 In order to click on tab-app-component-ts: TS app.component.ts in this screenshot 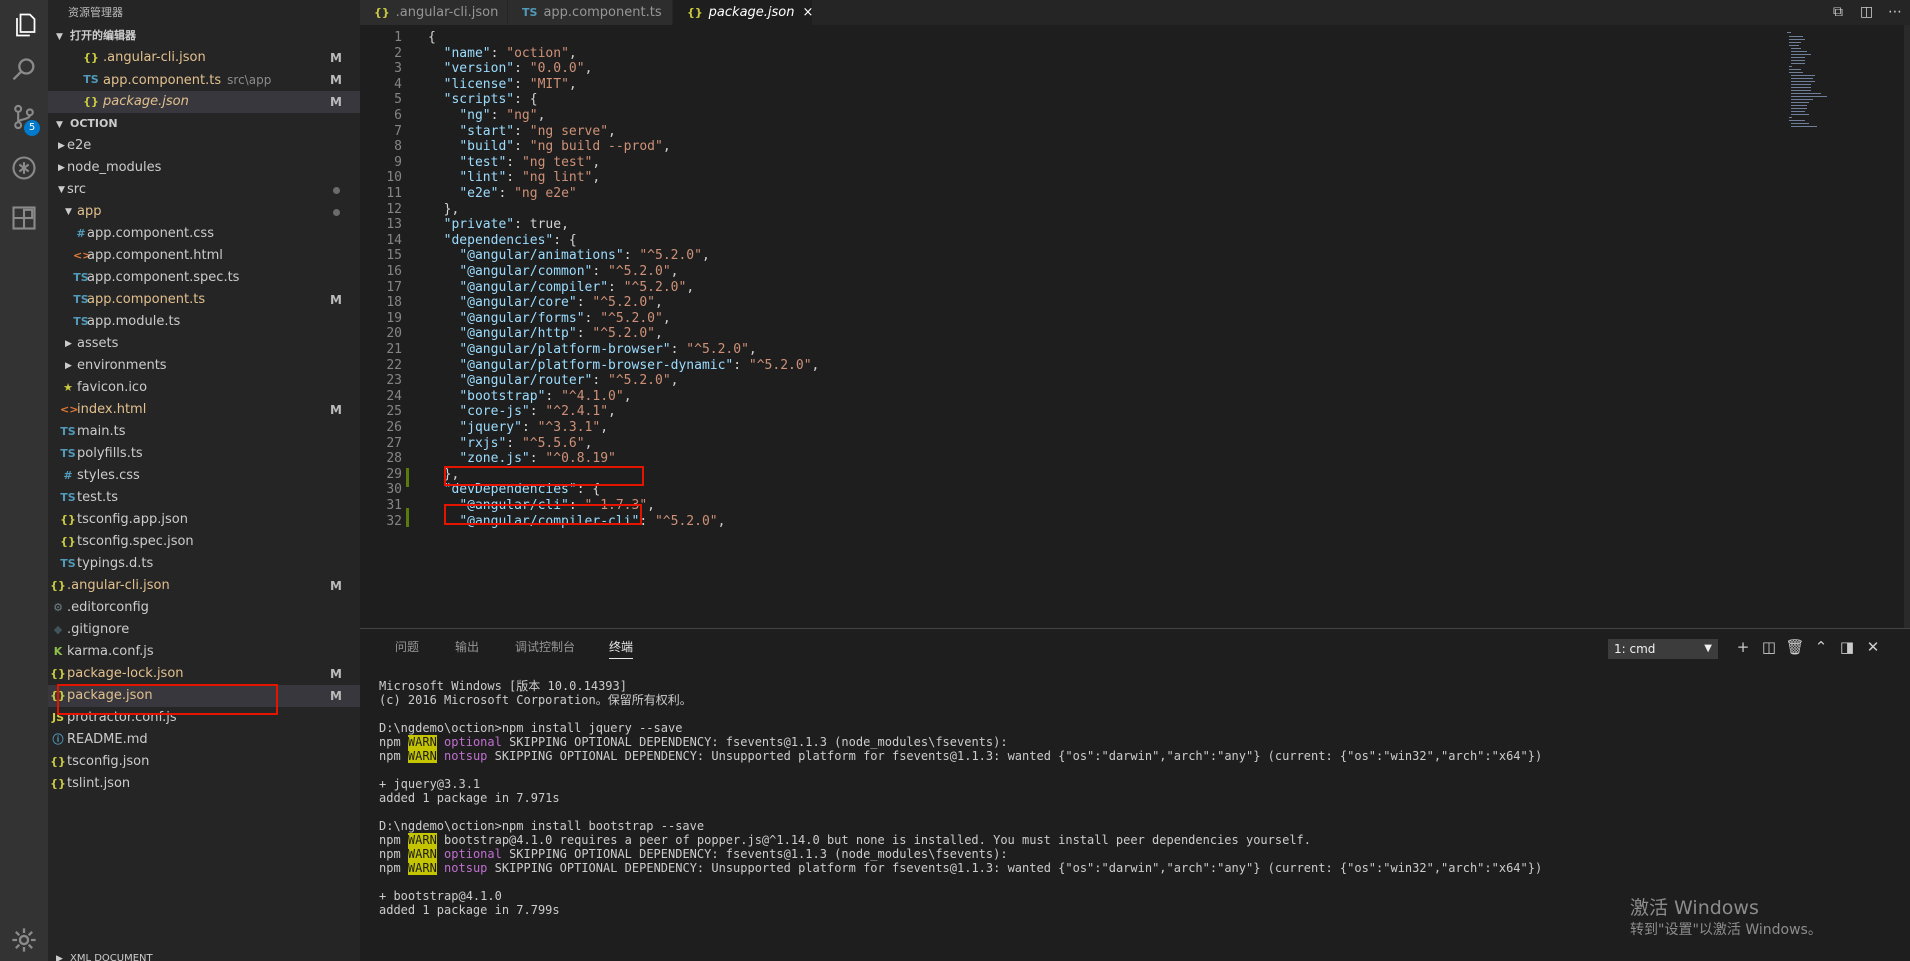, I will do `click(590, 12)`.